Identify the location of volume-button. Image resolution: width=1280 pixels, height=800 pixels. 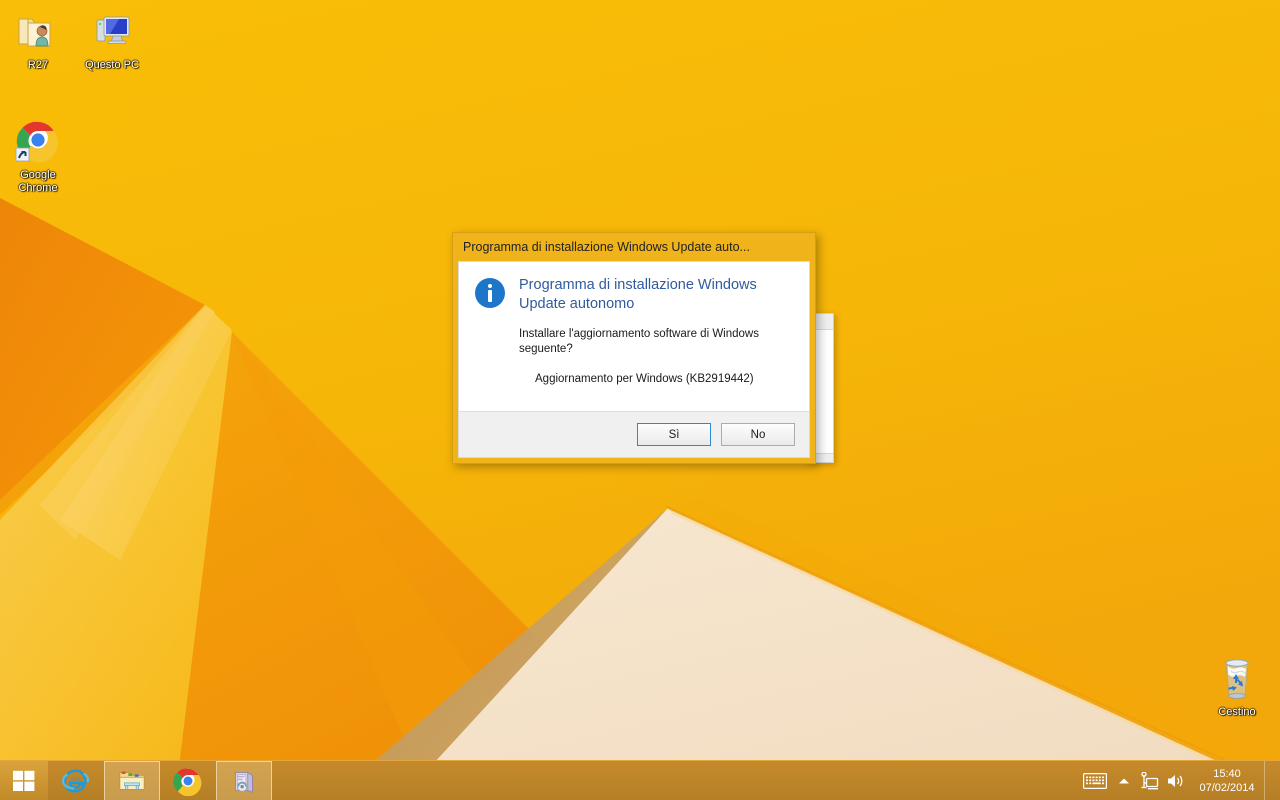
(1176, 780).